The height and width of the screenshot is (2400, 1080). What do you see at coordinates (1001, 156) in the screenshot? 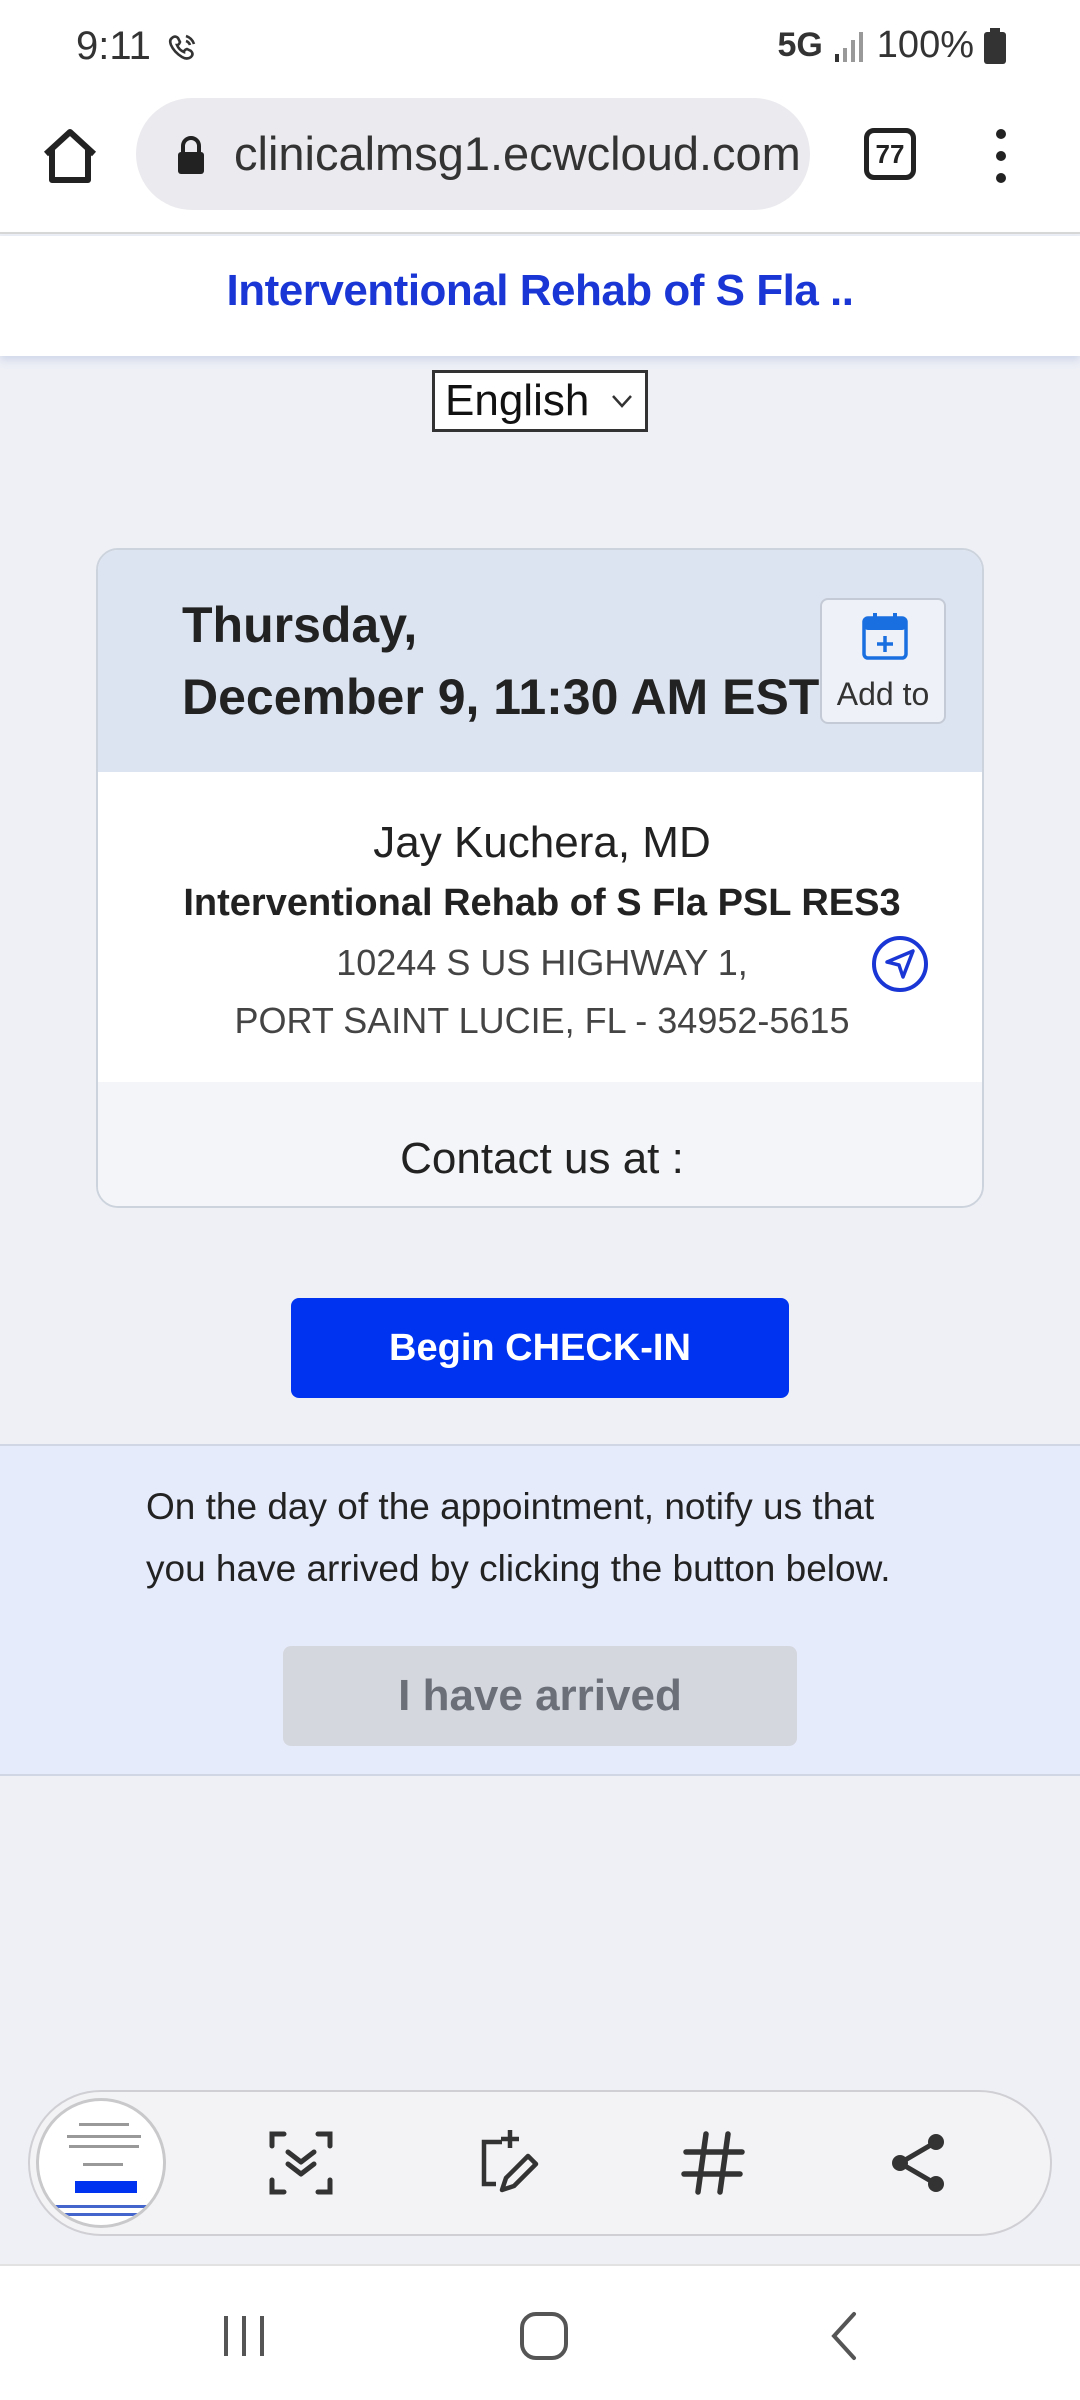
I see `more-options-icon` at bounding box center [1001, 156].